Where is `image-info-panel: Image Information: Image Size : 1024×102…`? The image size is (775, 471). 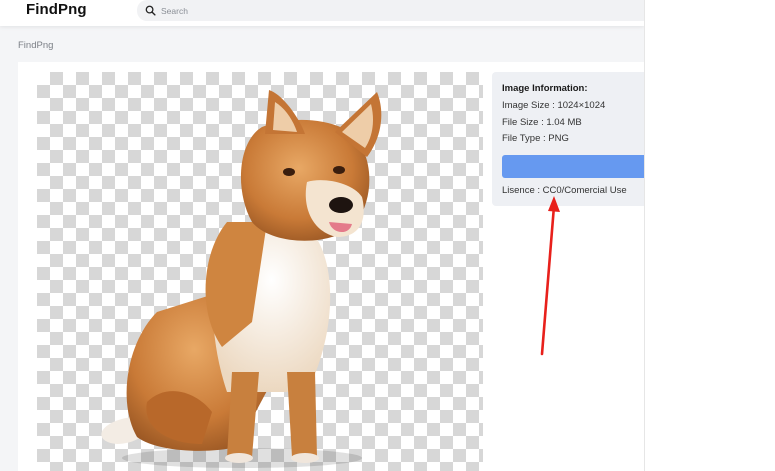
image-info-panel: Image Information: Image Size : 1024×102… is located at coordinates (568, 139).